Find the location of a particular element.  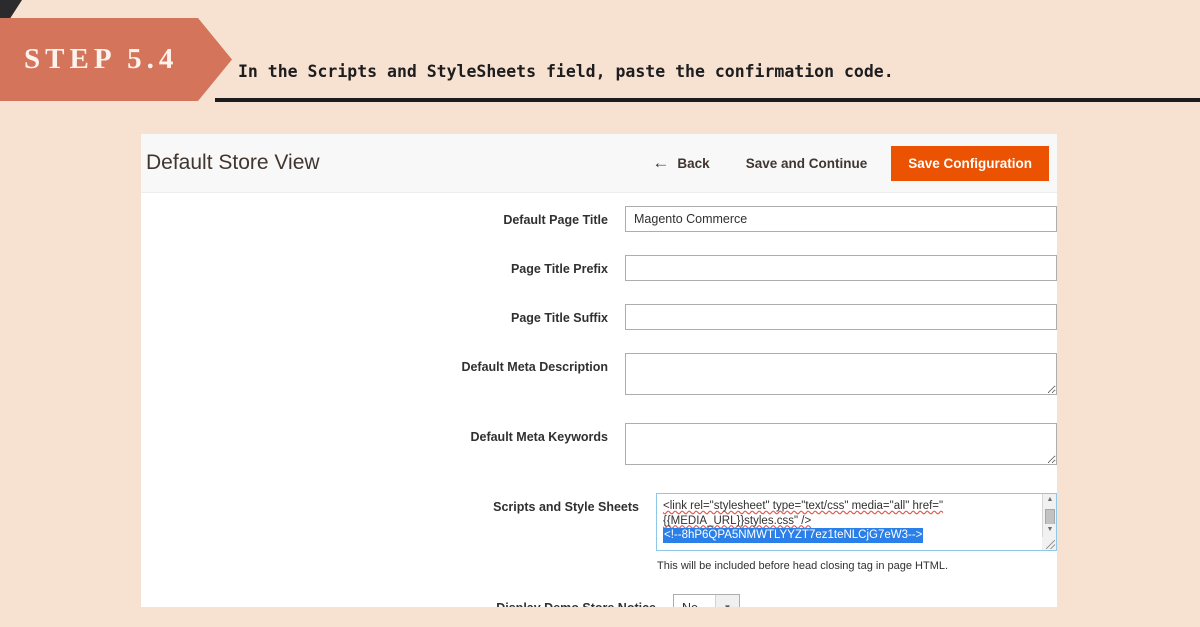

step-badge-label: STEP 5.4 is located at coordinates (101, 59).